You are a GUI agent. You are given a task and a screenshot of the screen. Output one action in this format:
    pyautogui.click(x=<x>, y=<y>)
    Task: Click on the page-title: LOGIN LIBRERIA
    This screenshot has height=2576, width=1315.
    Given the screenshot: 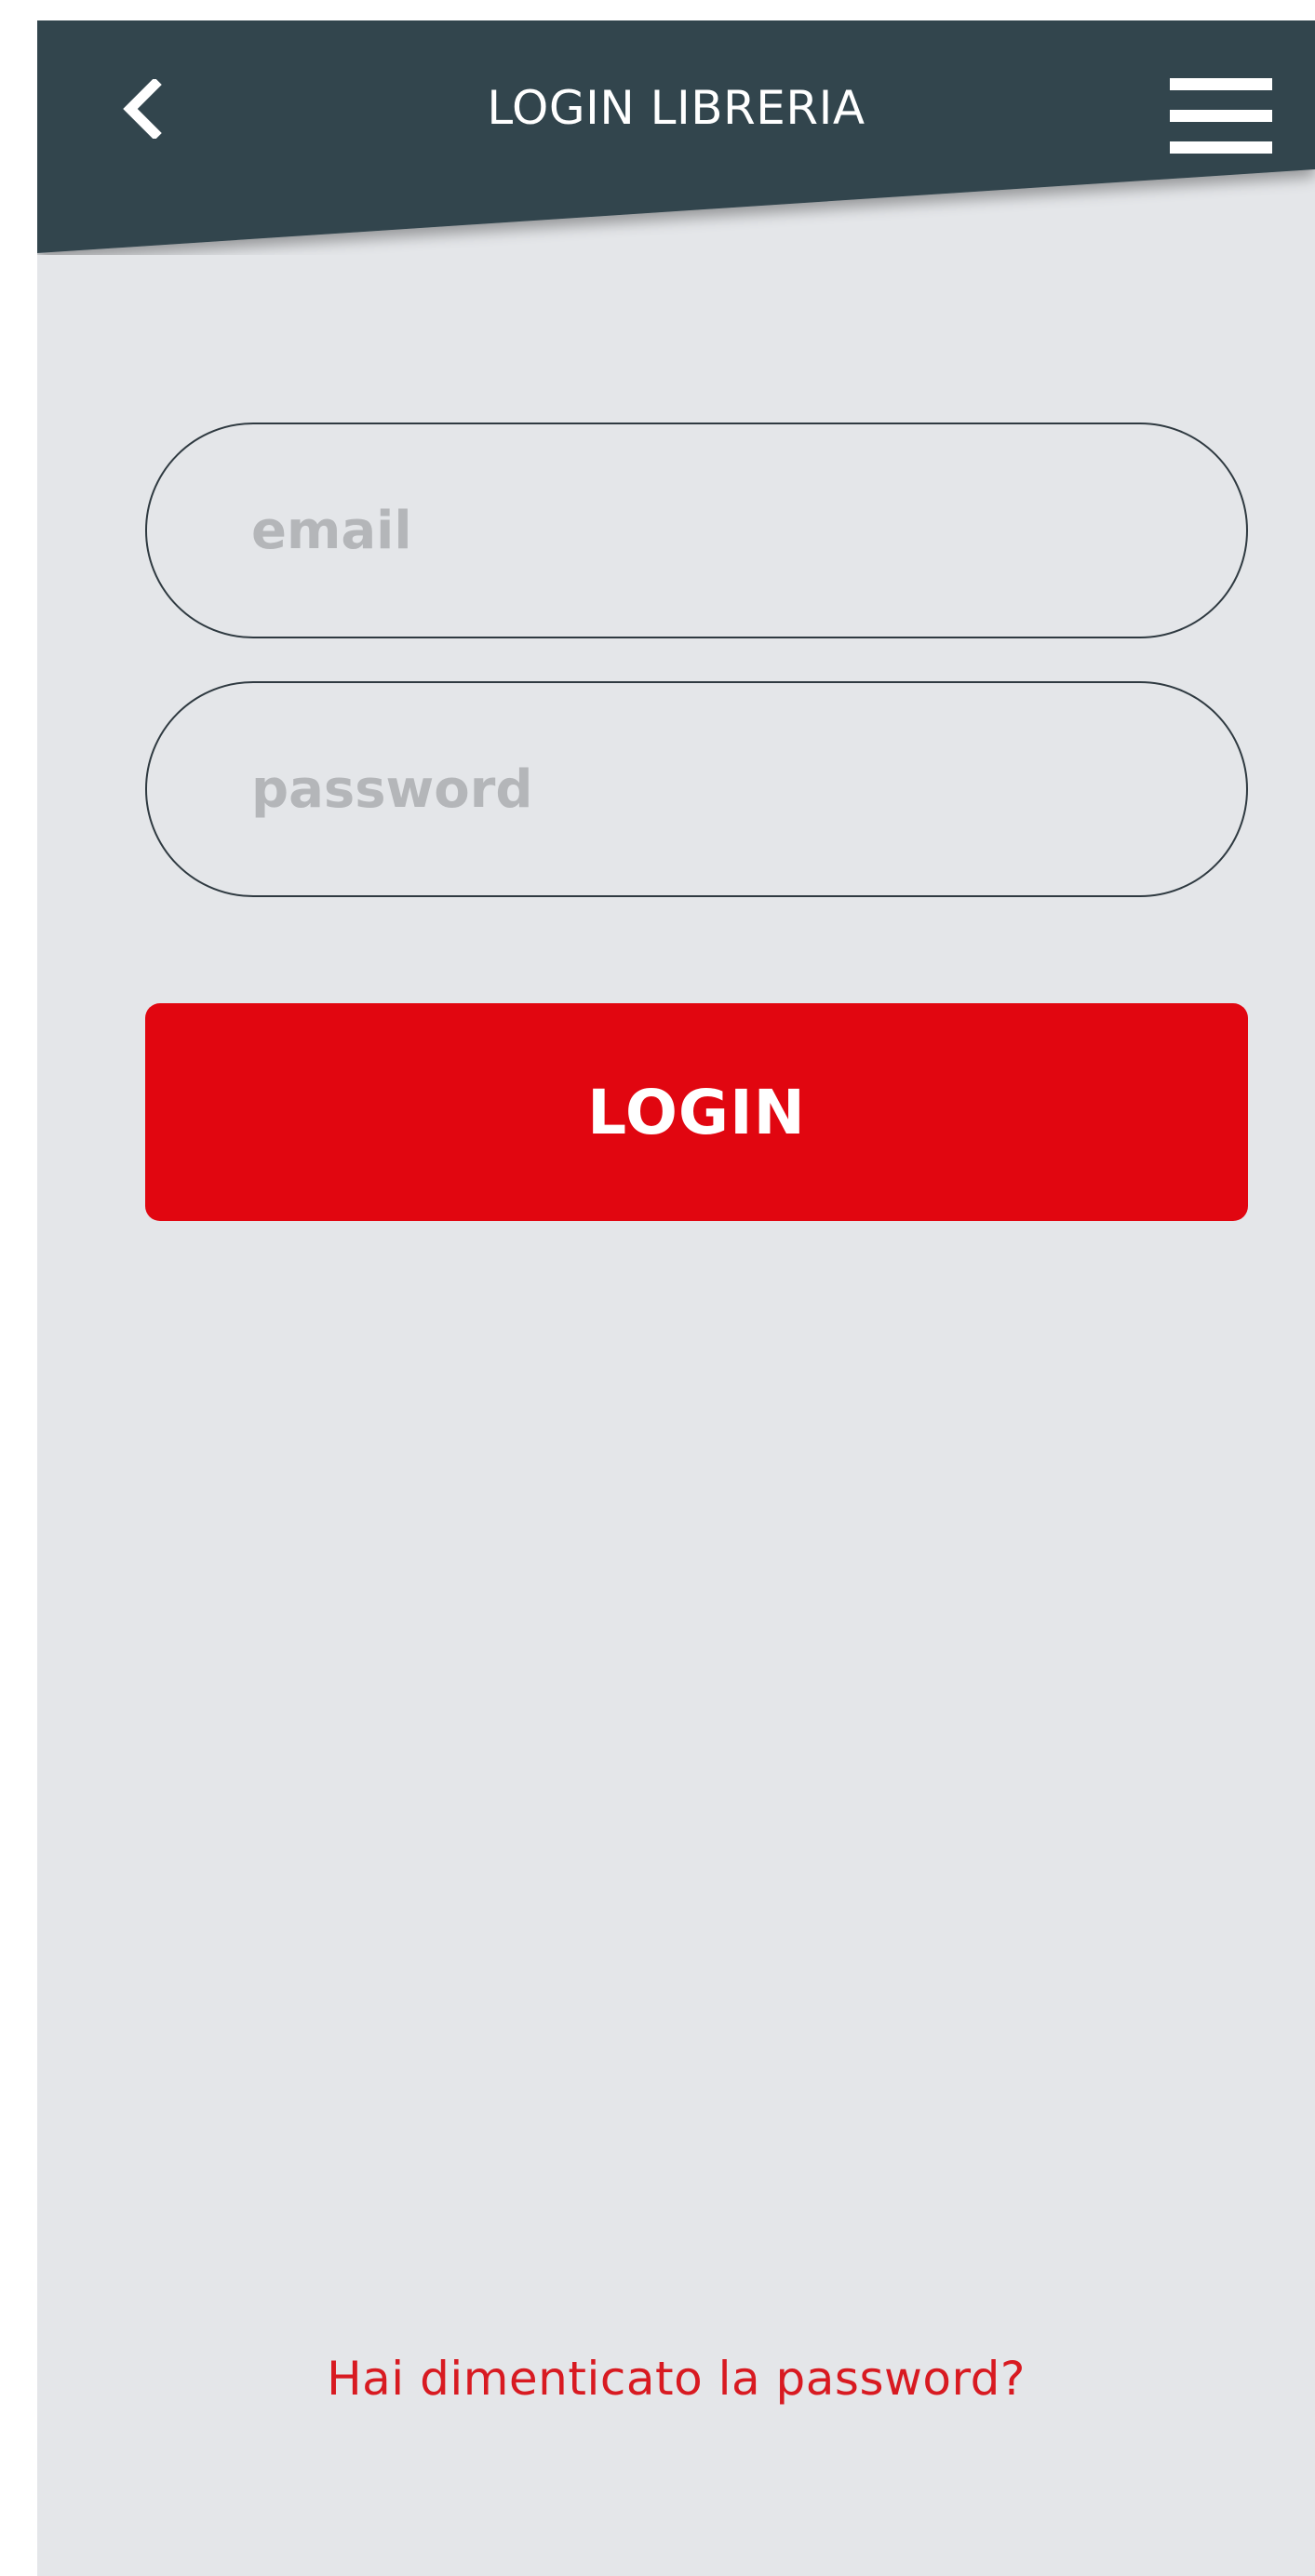 What is the action you would take?
    pyautogui.click(x=676, y=108)
    